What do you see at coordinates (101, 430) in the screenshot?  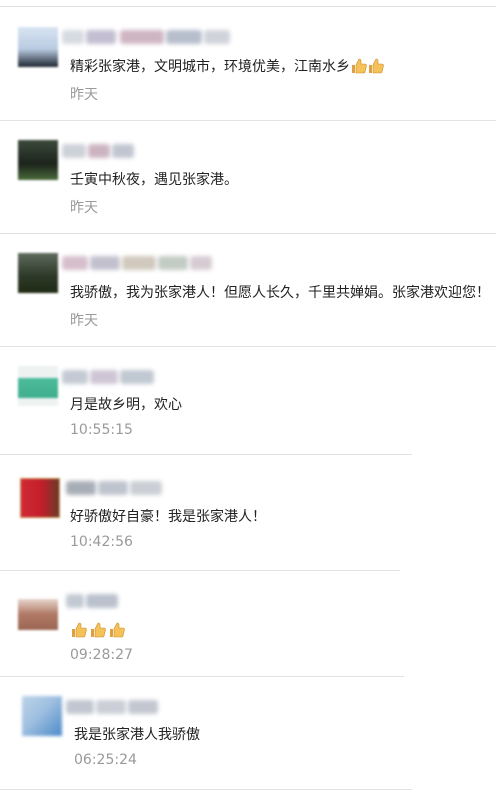 I see `comment-time: 10:55:15` at bounding box center [101, 430].